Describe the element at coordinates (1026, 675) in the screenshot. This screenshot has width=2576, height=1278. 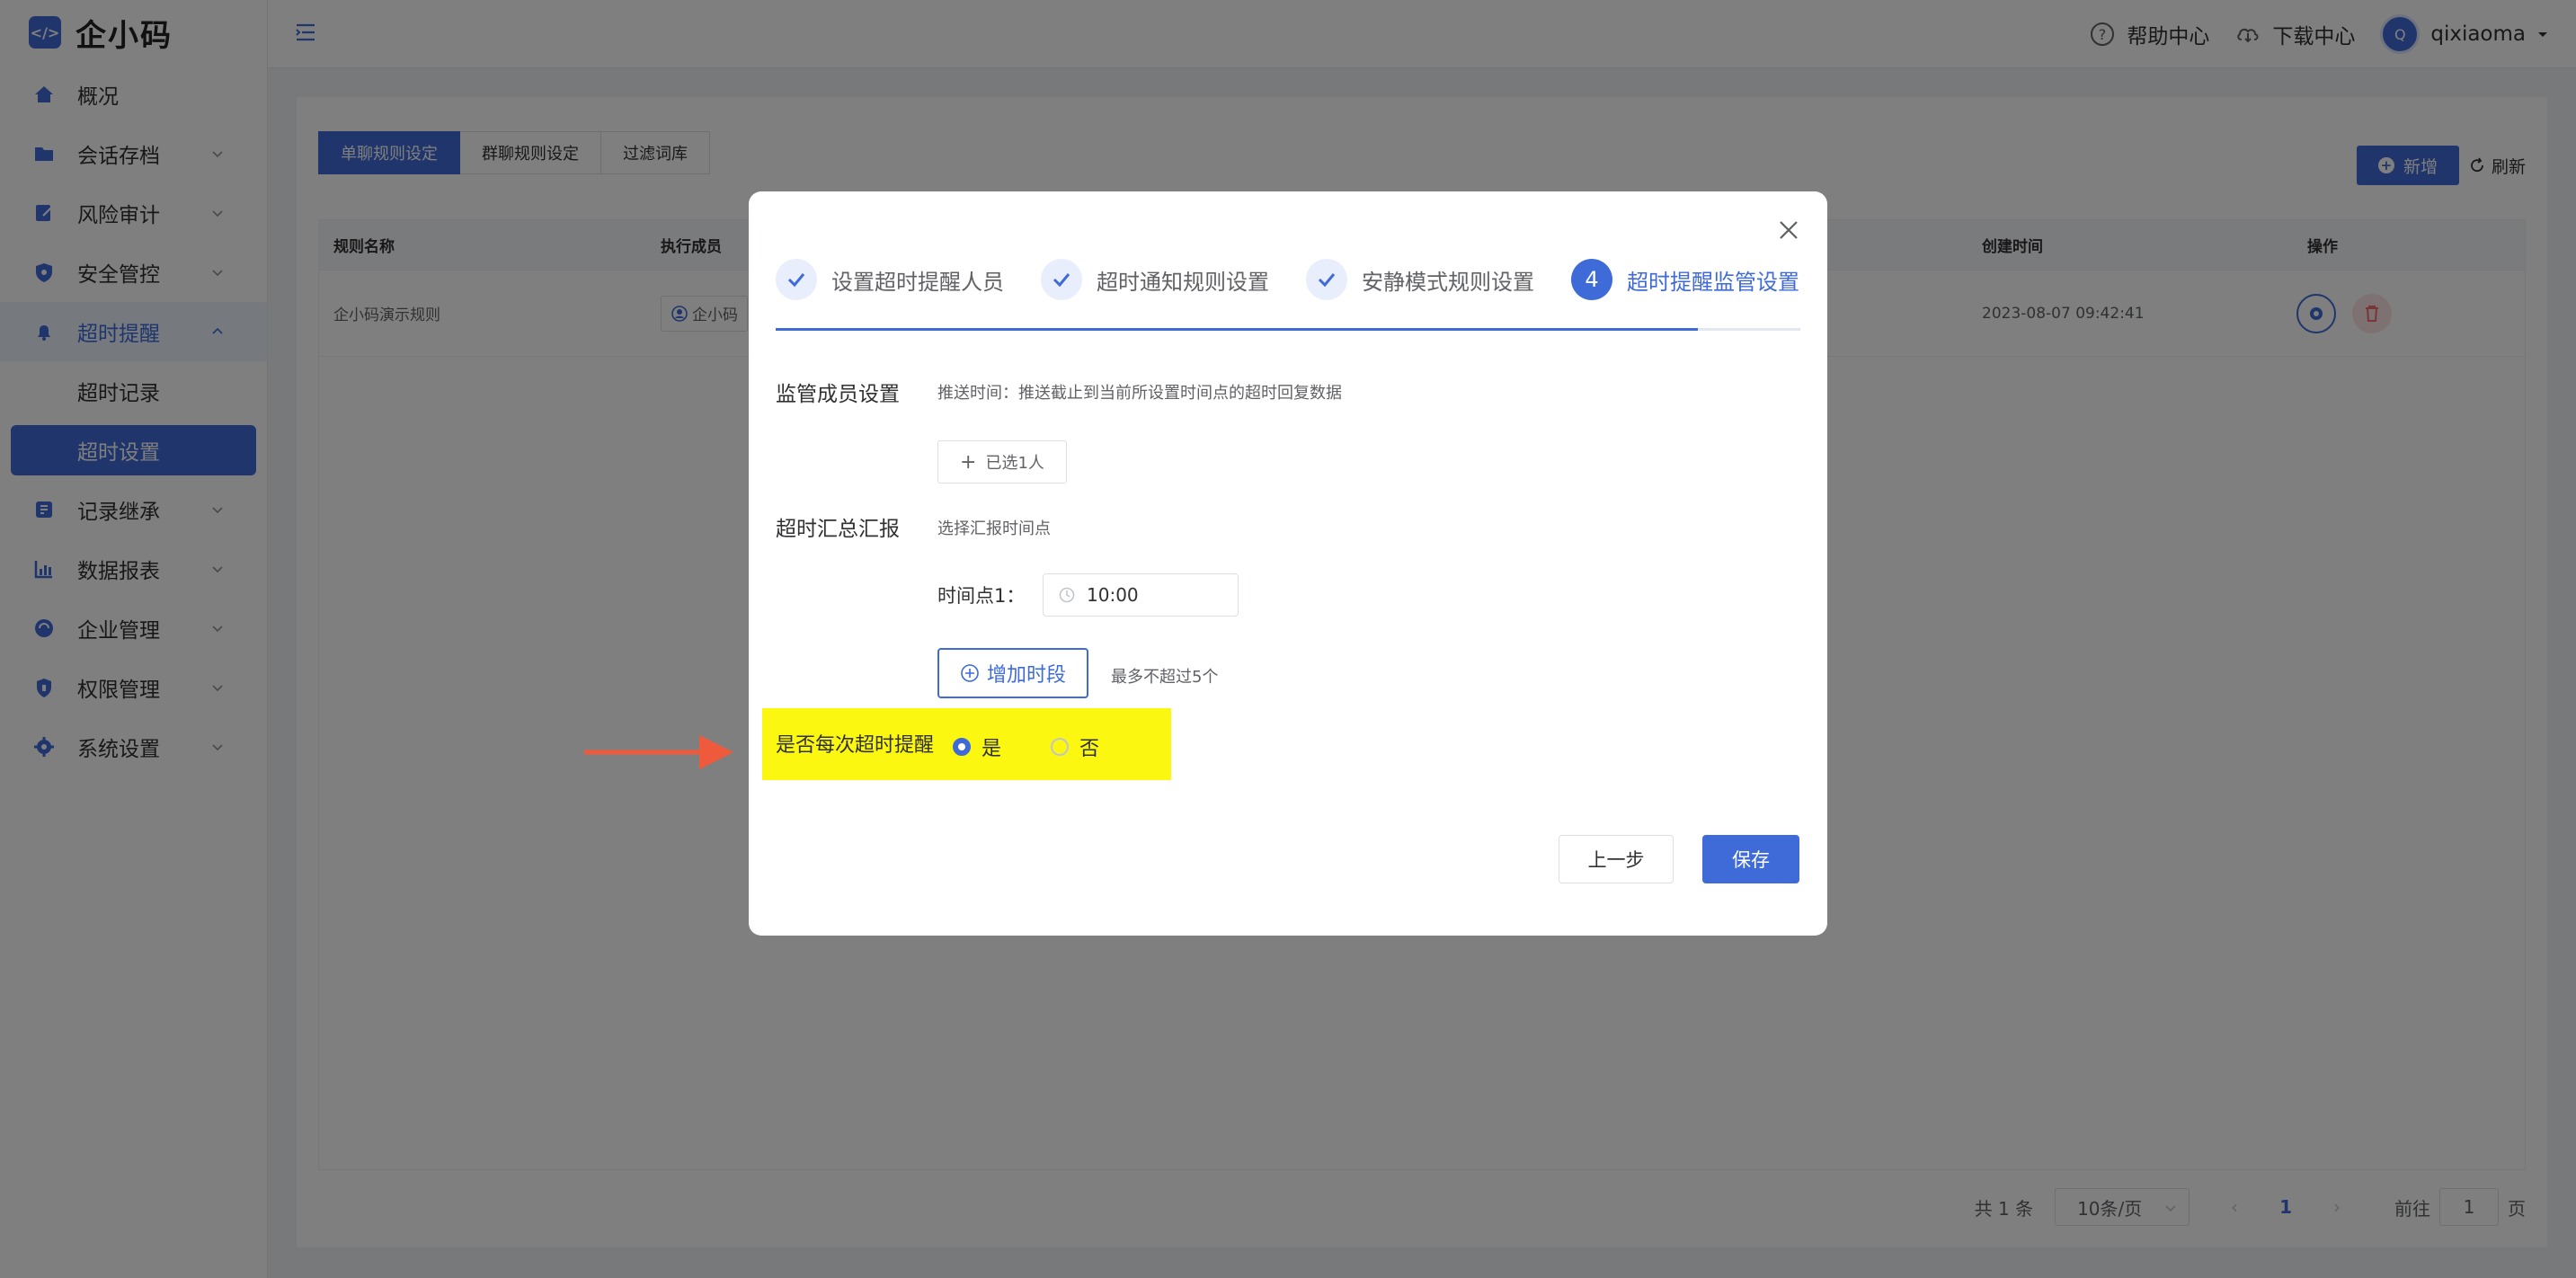
I see `add-period-label: 增加时段` at that location.